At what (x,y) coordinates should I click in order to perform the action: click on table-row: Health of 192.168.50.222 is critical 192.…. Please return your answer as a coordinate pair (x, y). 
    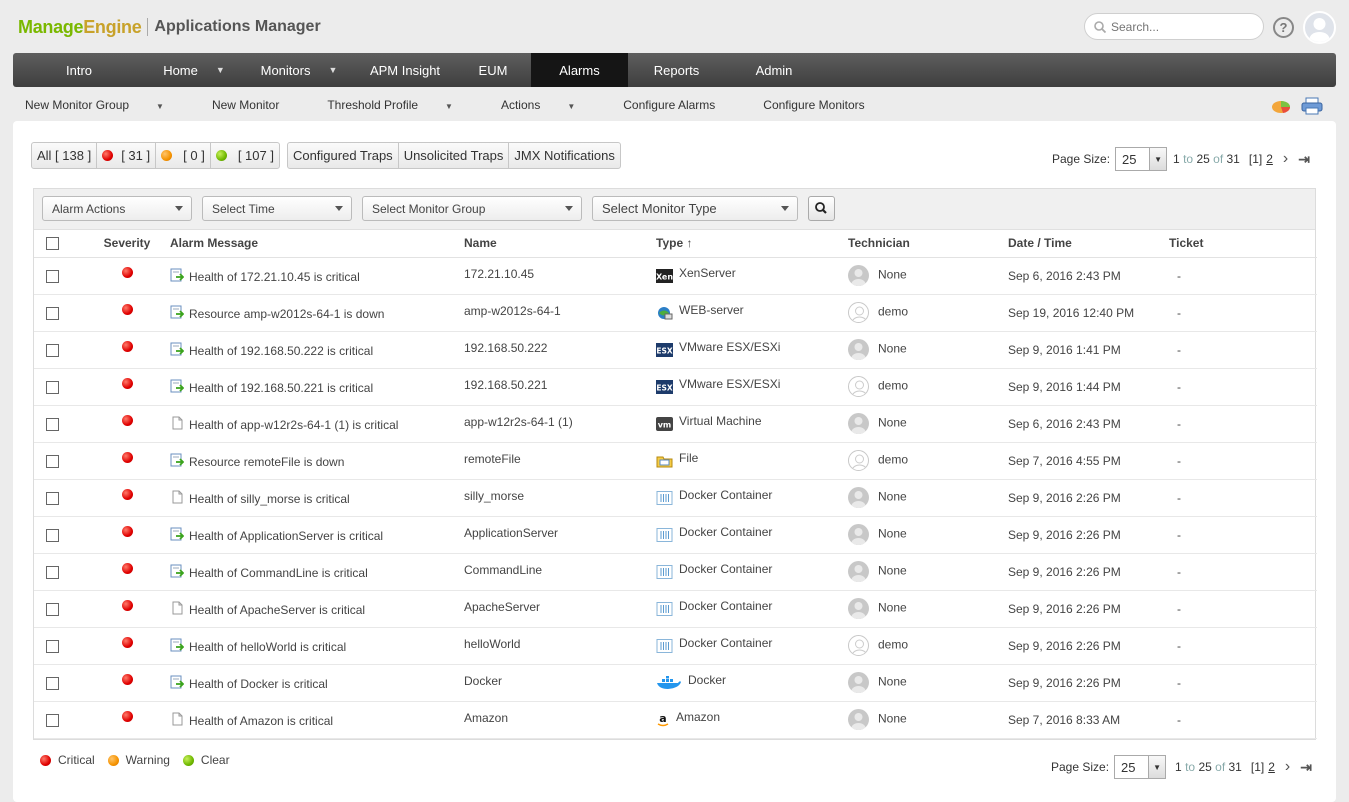
    Looking at the image, I should click on (675, 350).